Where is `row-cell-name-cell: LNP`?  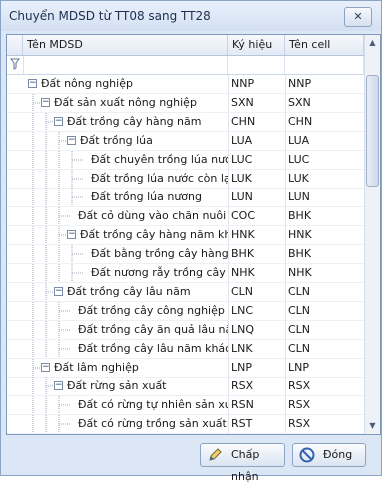 row-cell-name-cell: LNP is located at coordinates (324, 367).